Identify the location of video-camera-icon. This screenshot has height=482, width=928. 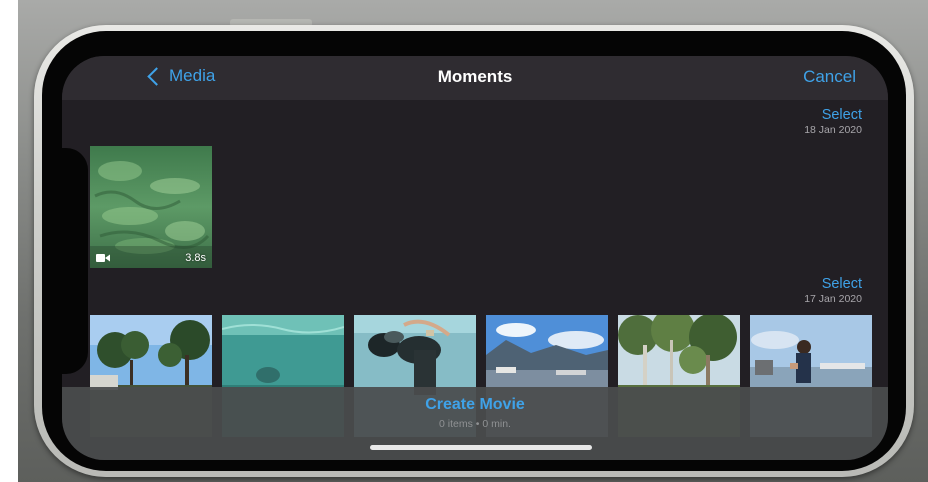
(103, 258).